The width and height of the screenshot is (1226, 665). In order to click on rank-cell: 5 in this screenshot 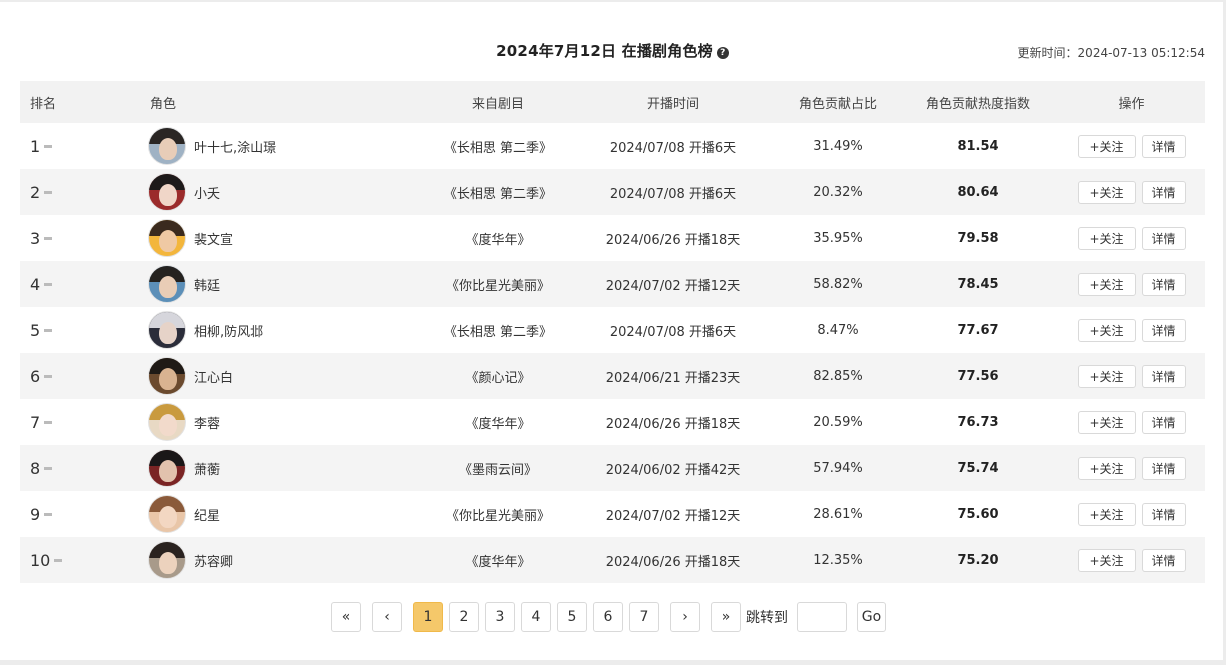, I will do `click(84, 330)`.